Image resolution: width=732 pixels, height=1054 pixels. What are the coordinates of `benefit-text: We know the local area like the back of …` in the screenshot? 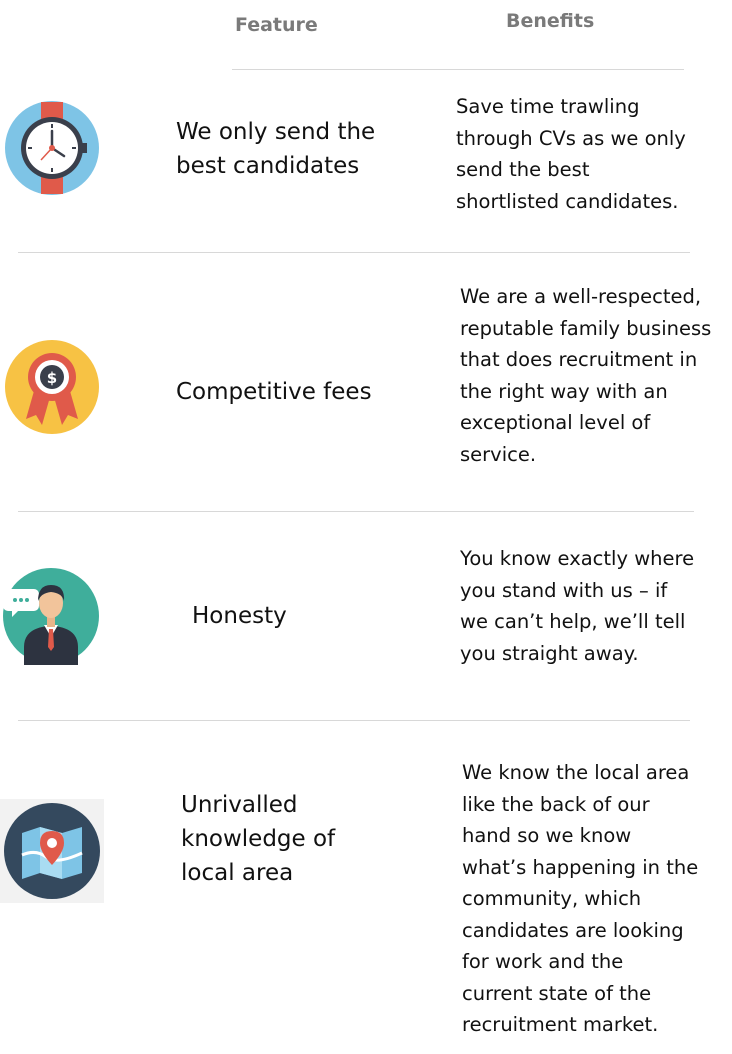 It's located at (580, 898).